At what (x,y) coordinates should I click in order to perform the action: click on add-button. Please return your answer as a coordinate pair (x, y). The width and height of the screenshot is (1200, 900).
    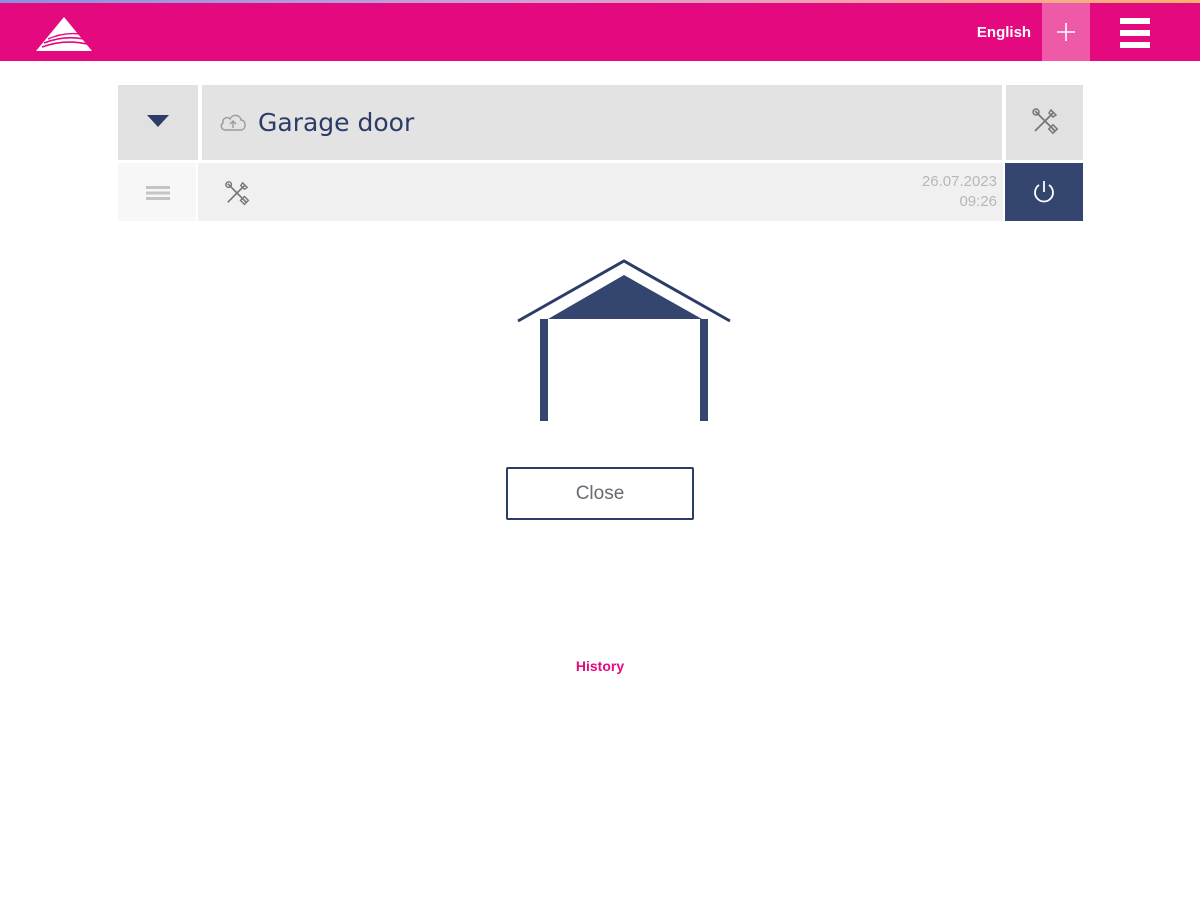
    Looking at the image, I should click on (1066, 32).